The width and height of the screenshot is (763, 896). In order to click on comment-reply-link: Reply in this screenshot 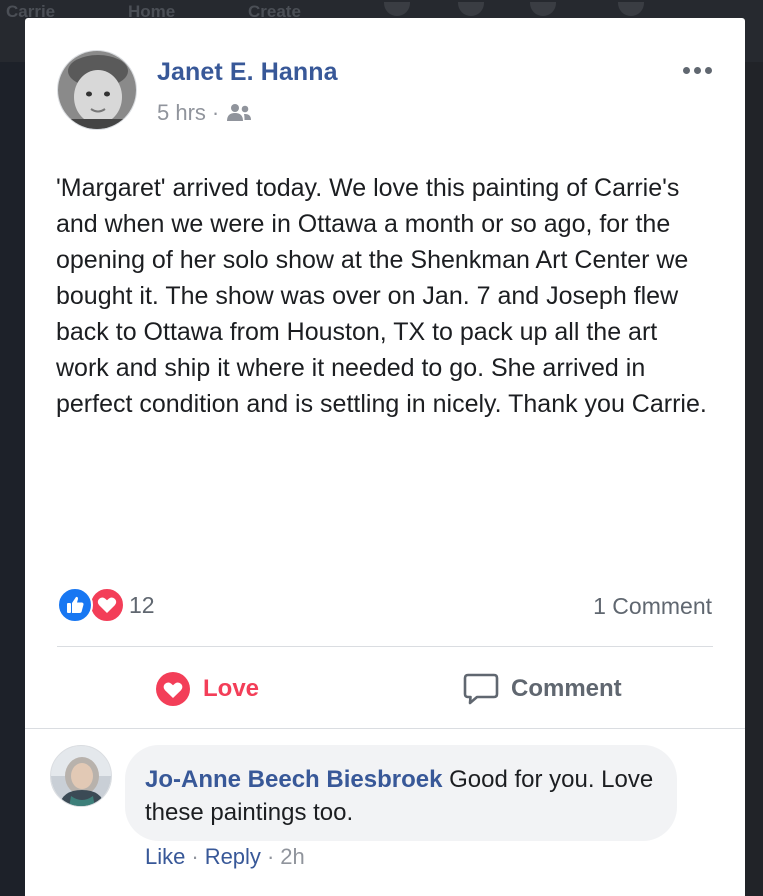, I will do `click(233, 857)`.